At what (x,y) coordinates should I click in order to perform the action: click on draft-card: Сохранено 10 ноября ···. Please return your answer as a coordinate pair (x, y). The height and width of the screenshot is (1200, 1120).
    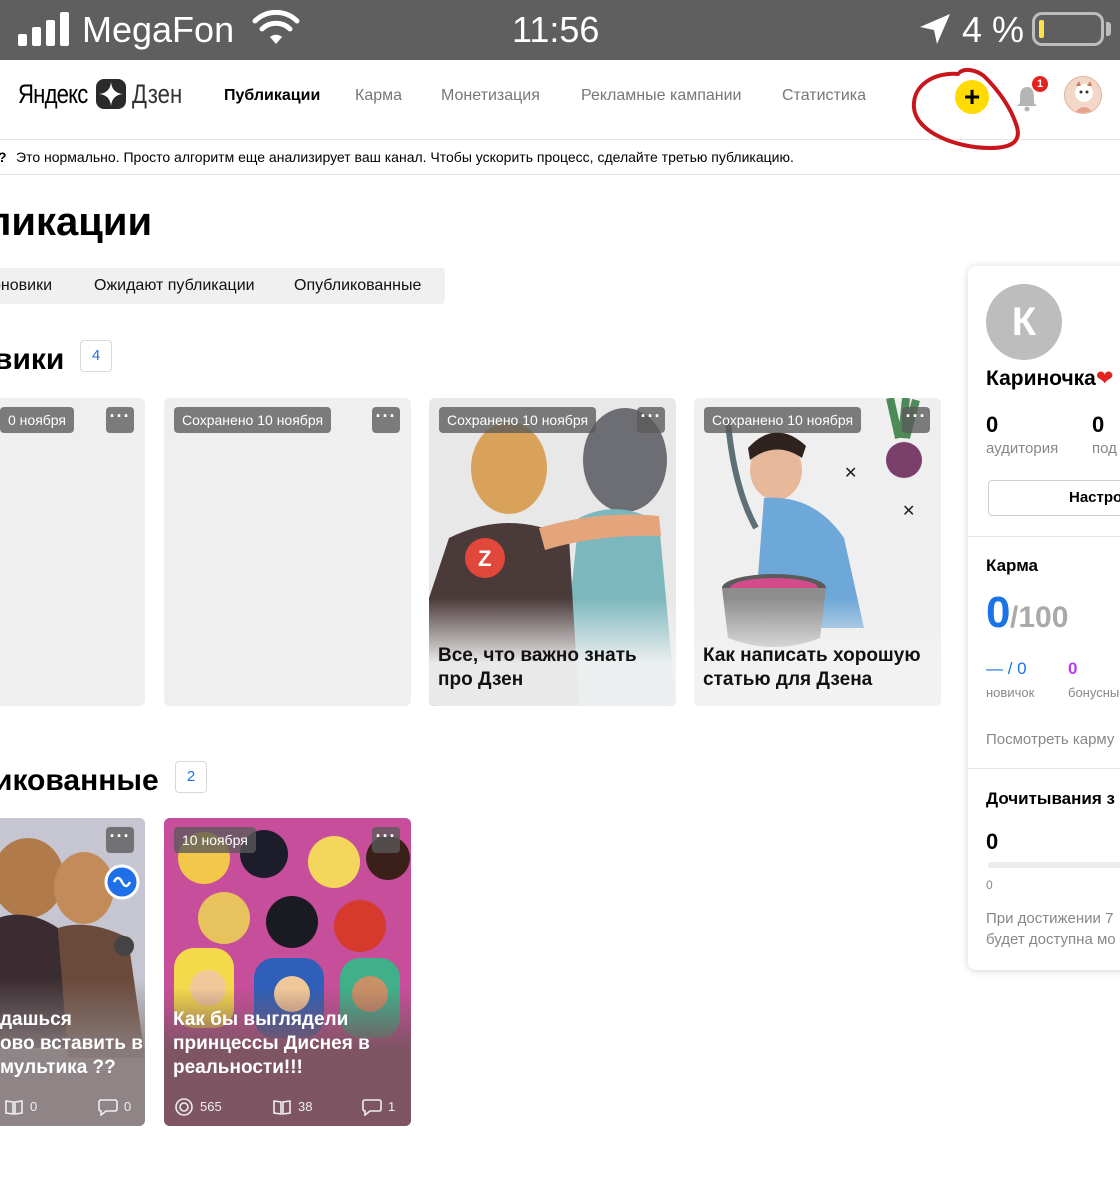
    Looking at the image, I should click on (287, 552).